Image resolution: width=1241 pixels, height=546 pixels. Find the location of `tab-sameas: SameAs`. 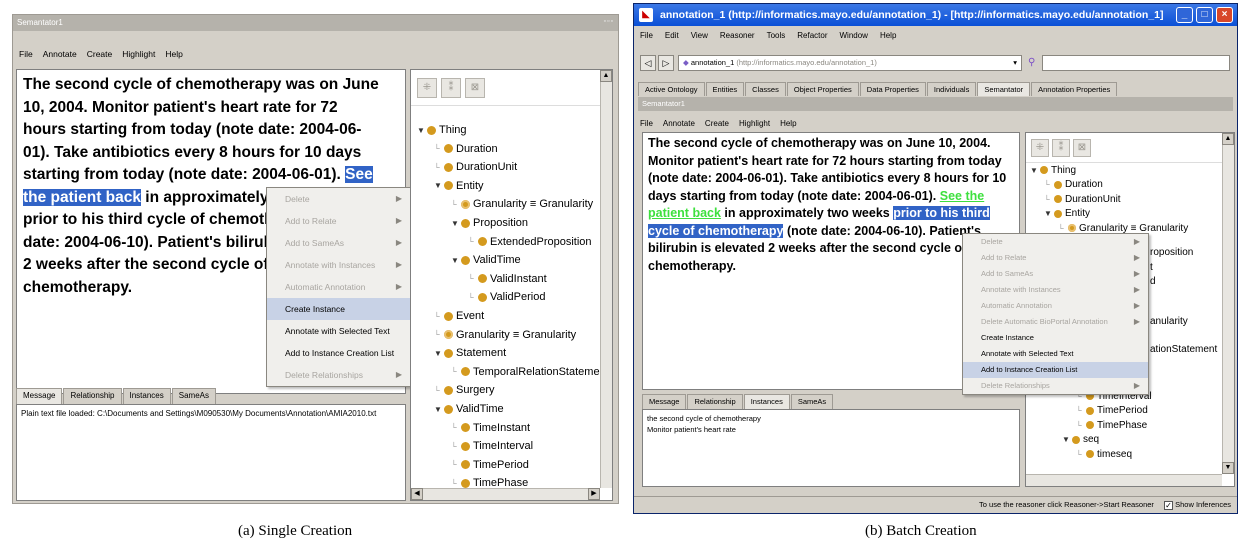

tab-sameas: SameAs is located at coordinates (193, 396).